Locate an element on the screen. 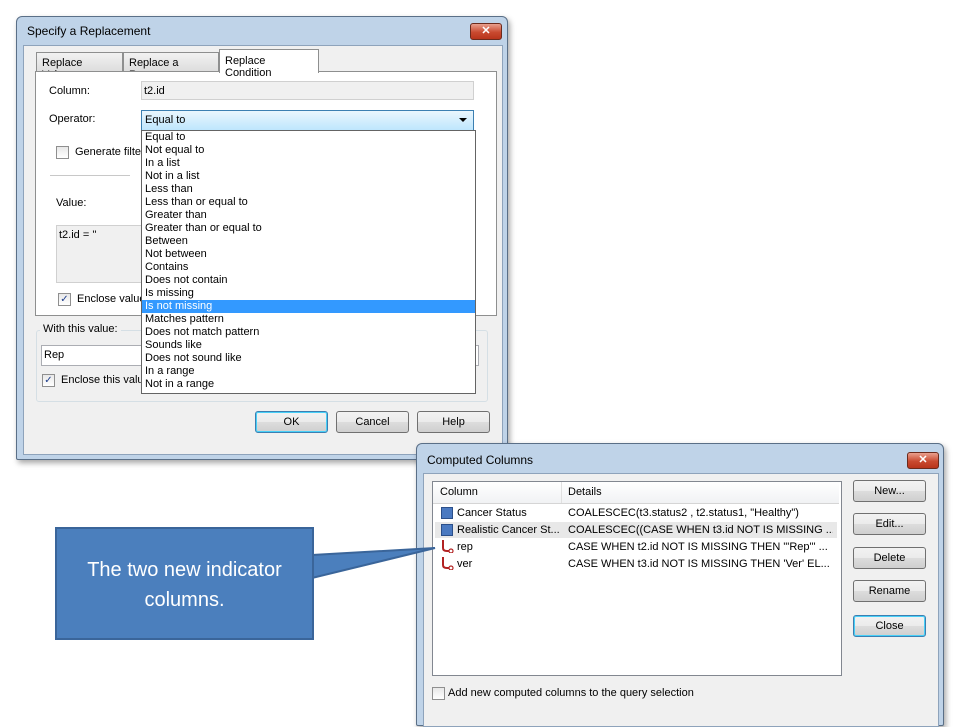 Image resolution: width=960 pixels, height=727 pixels. callout-text: The two new indicator columns. is located at coordinates (184, 585).